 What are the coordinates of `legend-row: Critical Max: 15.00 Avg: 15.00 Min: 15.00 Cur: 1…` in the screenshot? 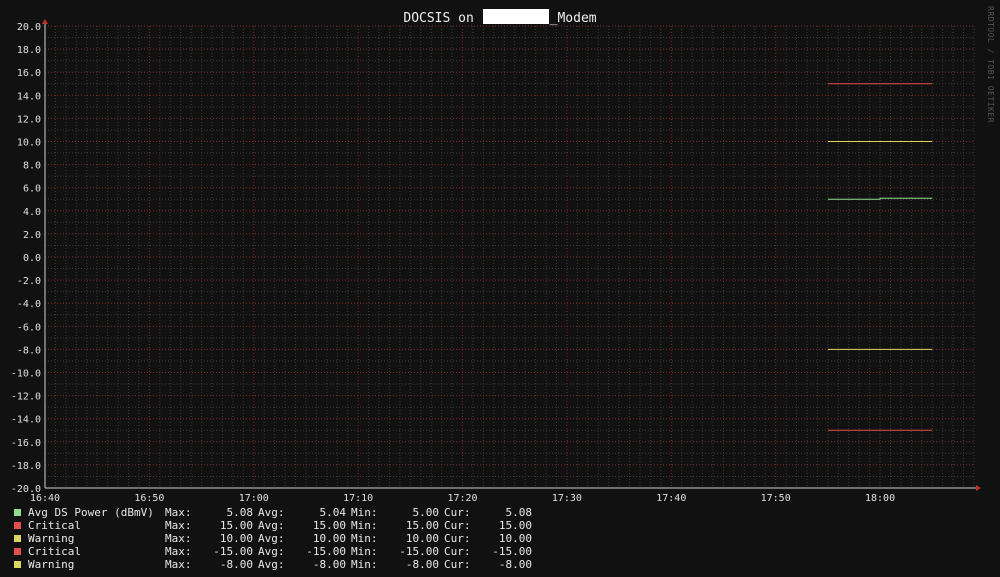 It's located at (275, 525).